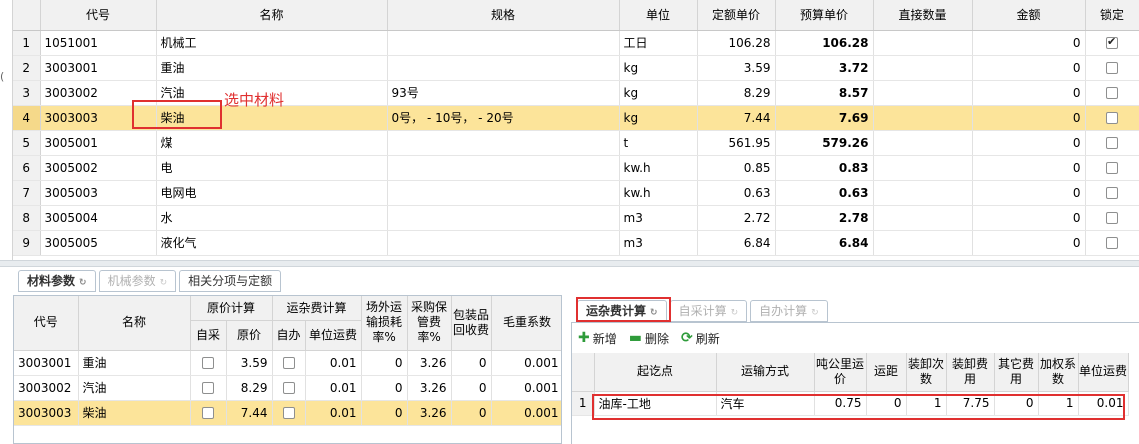 This screenshot has height=444, width=1139. What do you see at coordinates (789, 311) in the screenshot?
I see `tab-right_tabs-2: 自办计算 ↻` at bounding box center [789, 311].